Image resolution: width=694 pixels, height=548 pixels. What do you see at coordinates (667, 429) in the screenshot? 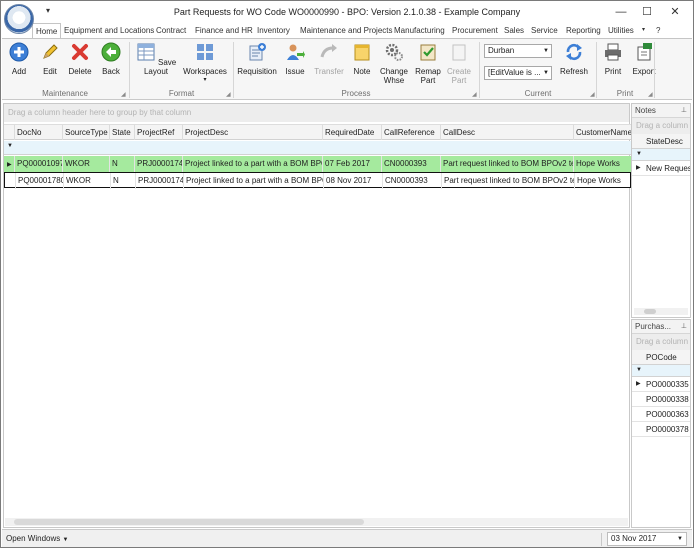
I see `pocode-value: PO0000378` at bounding box center [667, 429].